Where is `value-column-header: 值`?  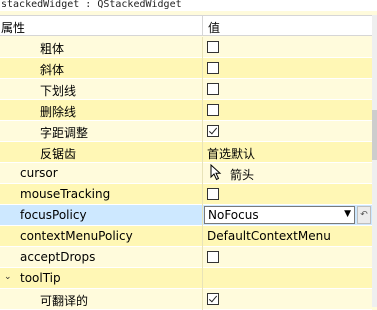 value-column-header: 值 is located at coordinates (214, 27).